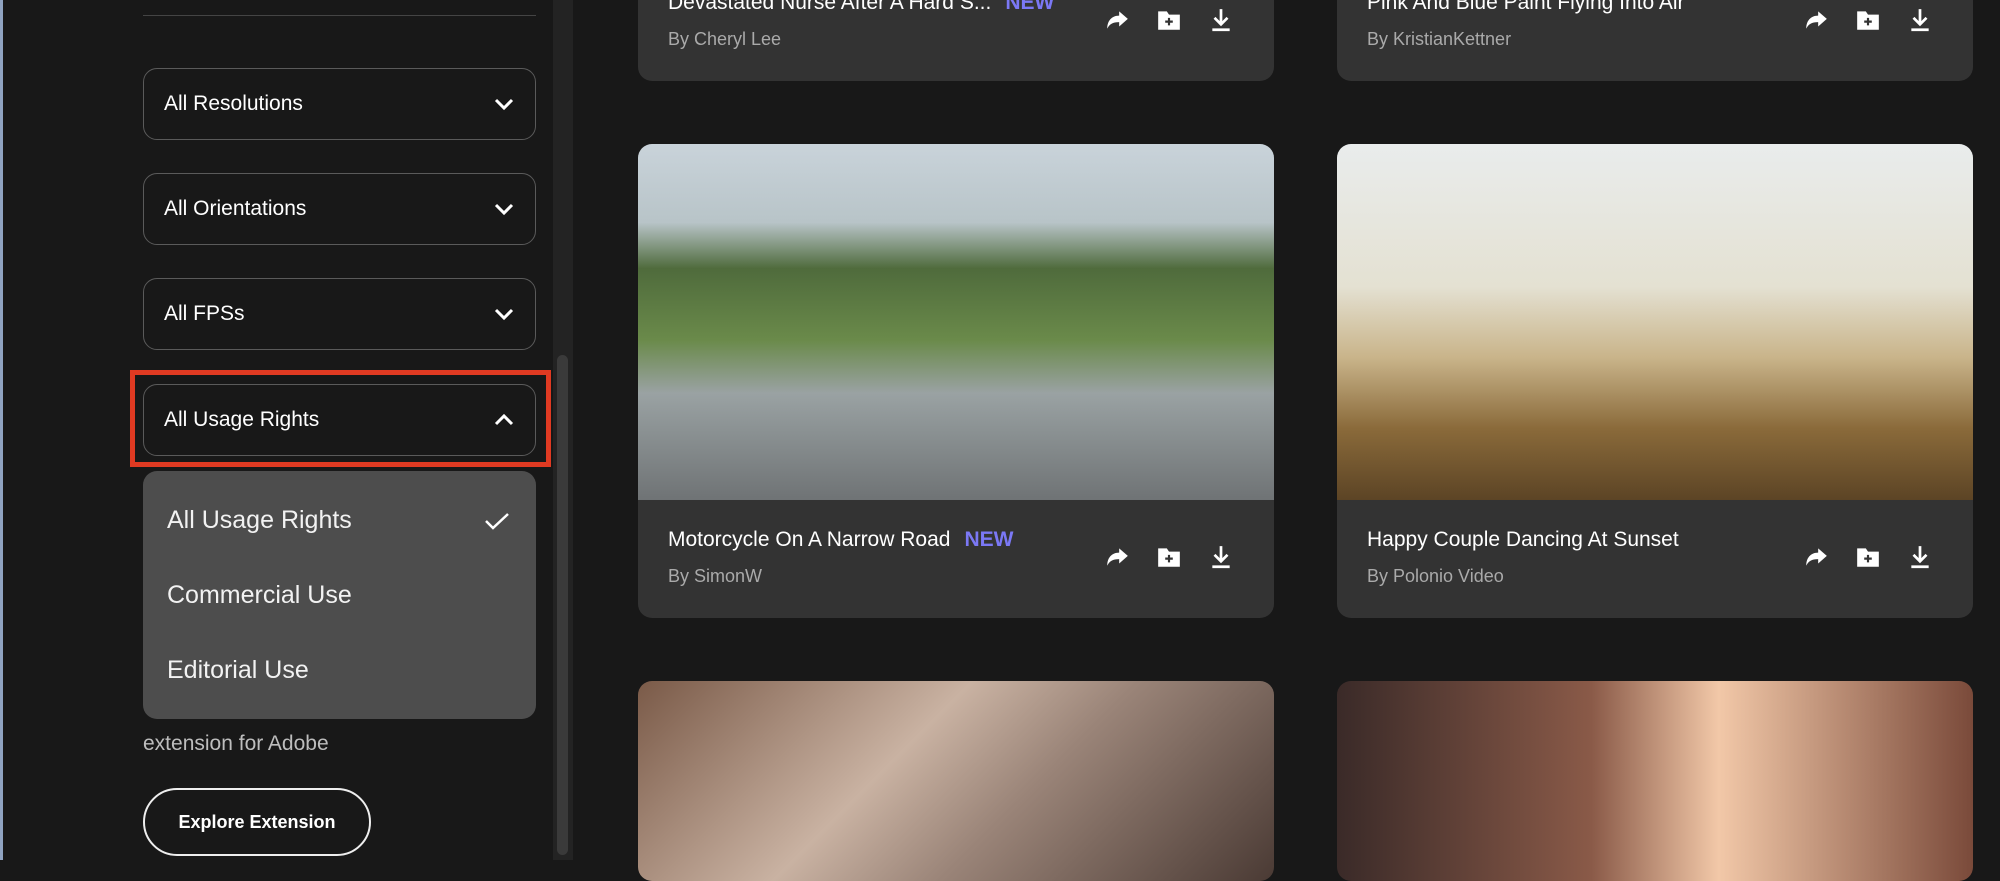  I want to click on menu-item-commercial-use: Commercial Use, so click(339, 595).